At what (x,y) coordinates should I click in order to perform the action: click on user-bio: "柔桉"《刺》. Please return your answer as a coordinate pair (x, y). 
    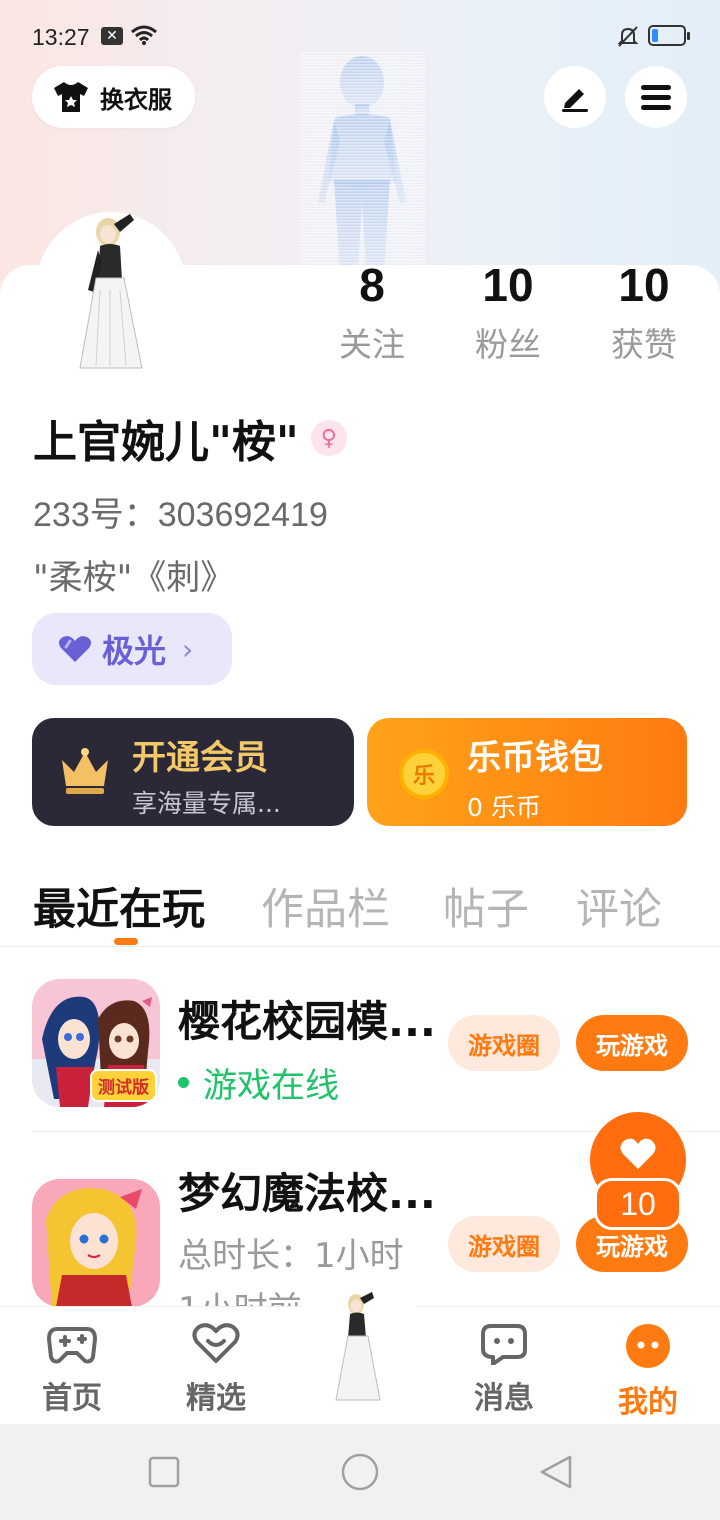
    Looking at the image, I should click on (134, 578).